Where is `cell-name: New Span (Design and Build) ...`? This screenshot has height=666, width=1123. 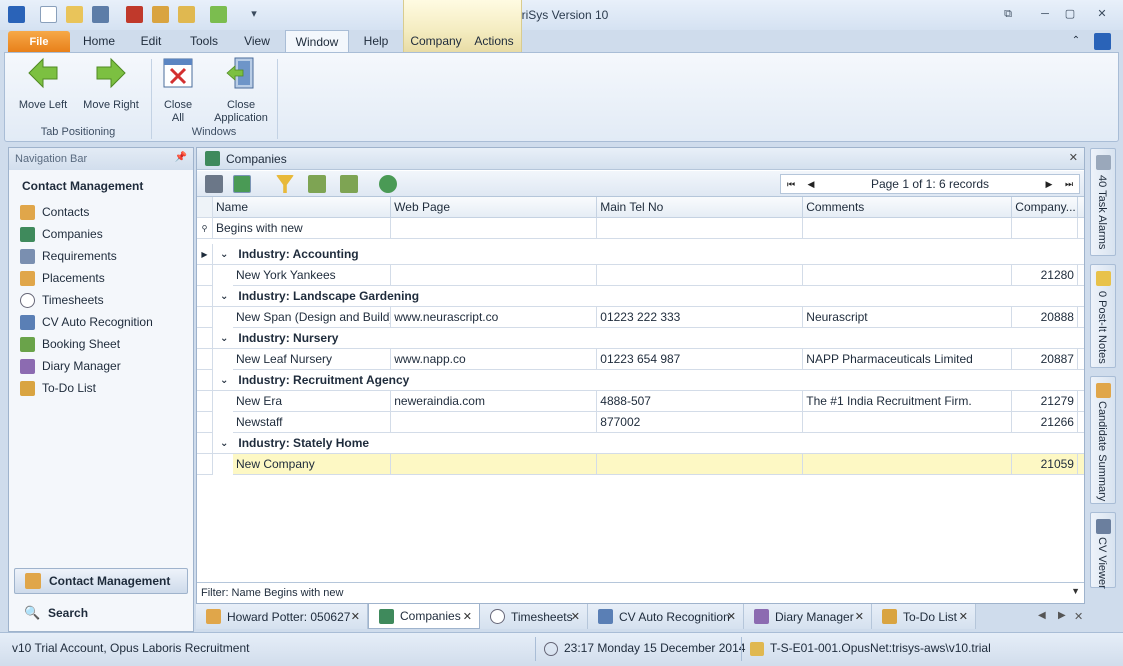
cell-name: New Span (Design and Build) ... is located at coordinates (312, 317).